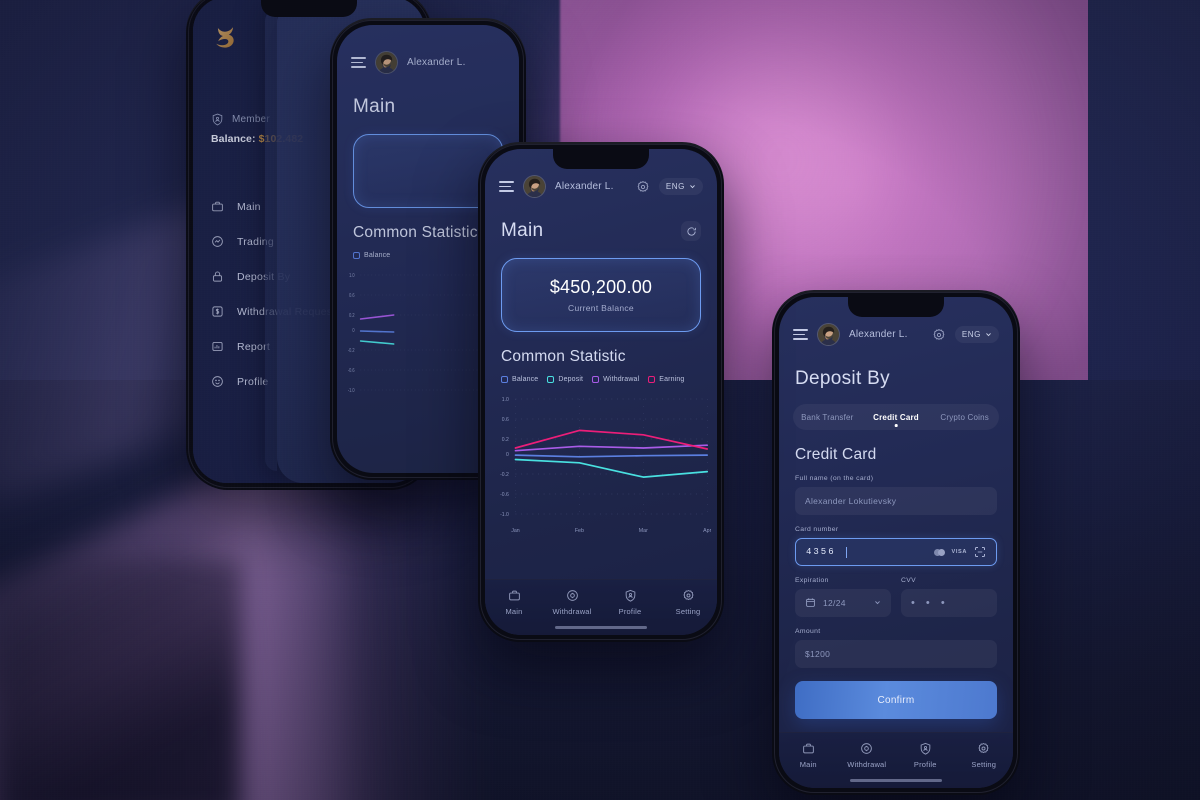 This screenshot has height=800, width=1200. I want to click on chart-legend: Balance Deposit Withdrawal Earning, so click(609, 379).